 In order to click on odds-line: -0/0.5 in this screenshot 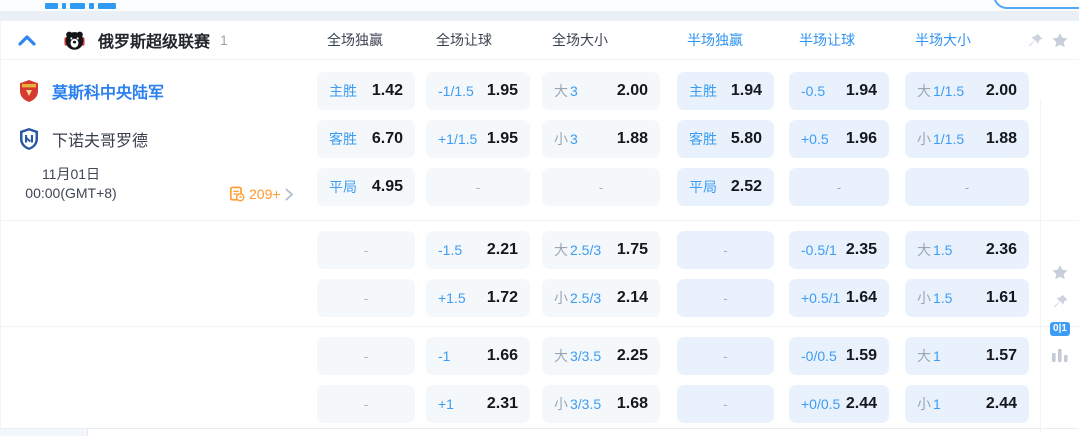, I will do `click(819, 356)`.